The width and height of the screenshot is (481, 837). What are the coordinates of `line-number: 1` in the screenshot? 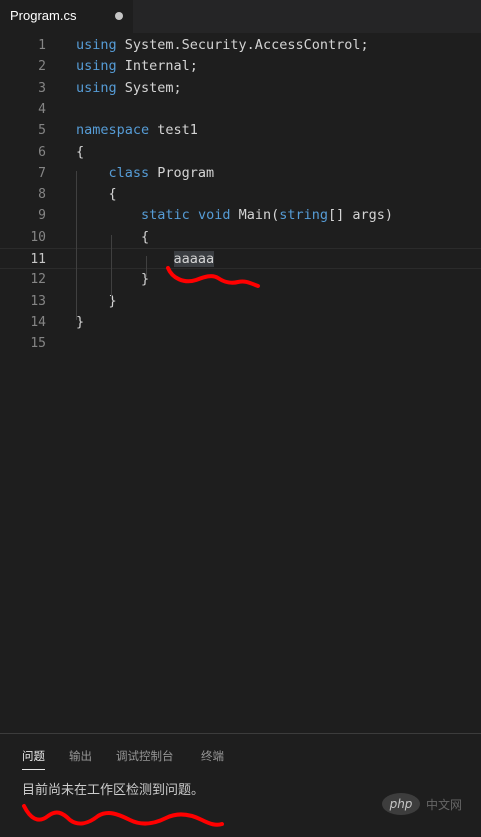 It's located at (42, 45).